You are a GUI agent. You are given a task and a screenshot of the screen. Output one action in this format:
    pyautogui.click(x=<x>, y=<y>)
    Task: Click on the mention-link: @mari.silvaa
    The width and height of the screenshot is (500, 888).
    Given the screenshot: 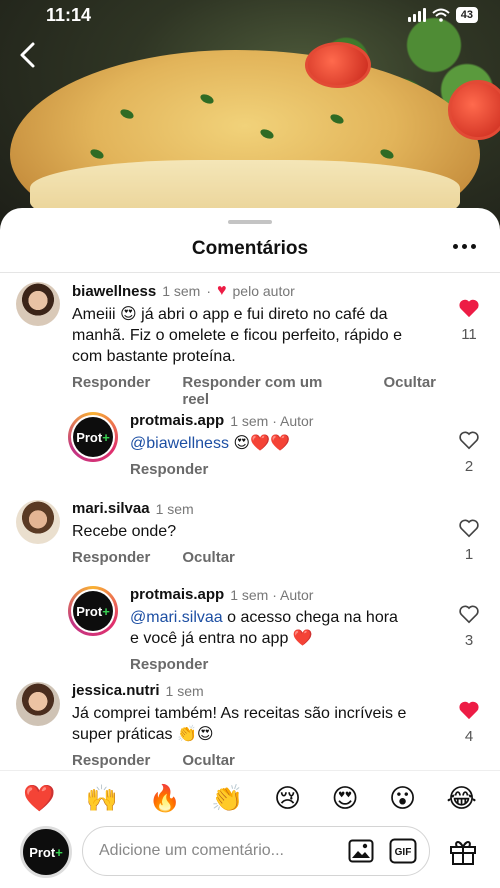 What is the action you would take?
    pyautogui.click(x=176, y=617)
    